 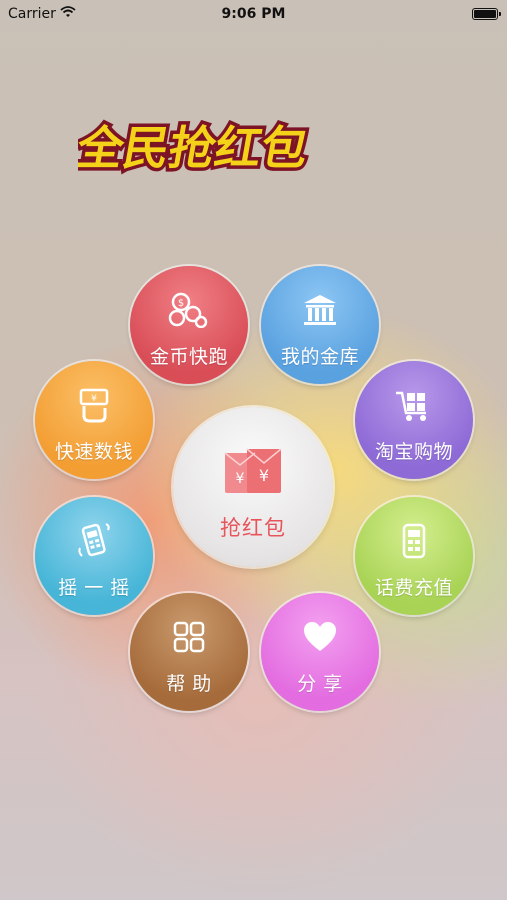 What do you see at coordinates (320, 637) in the screenshot?
I see `heart-icon` at bounding box center [320, 637].